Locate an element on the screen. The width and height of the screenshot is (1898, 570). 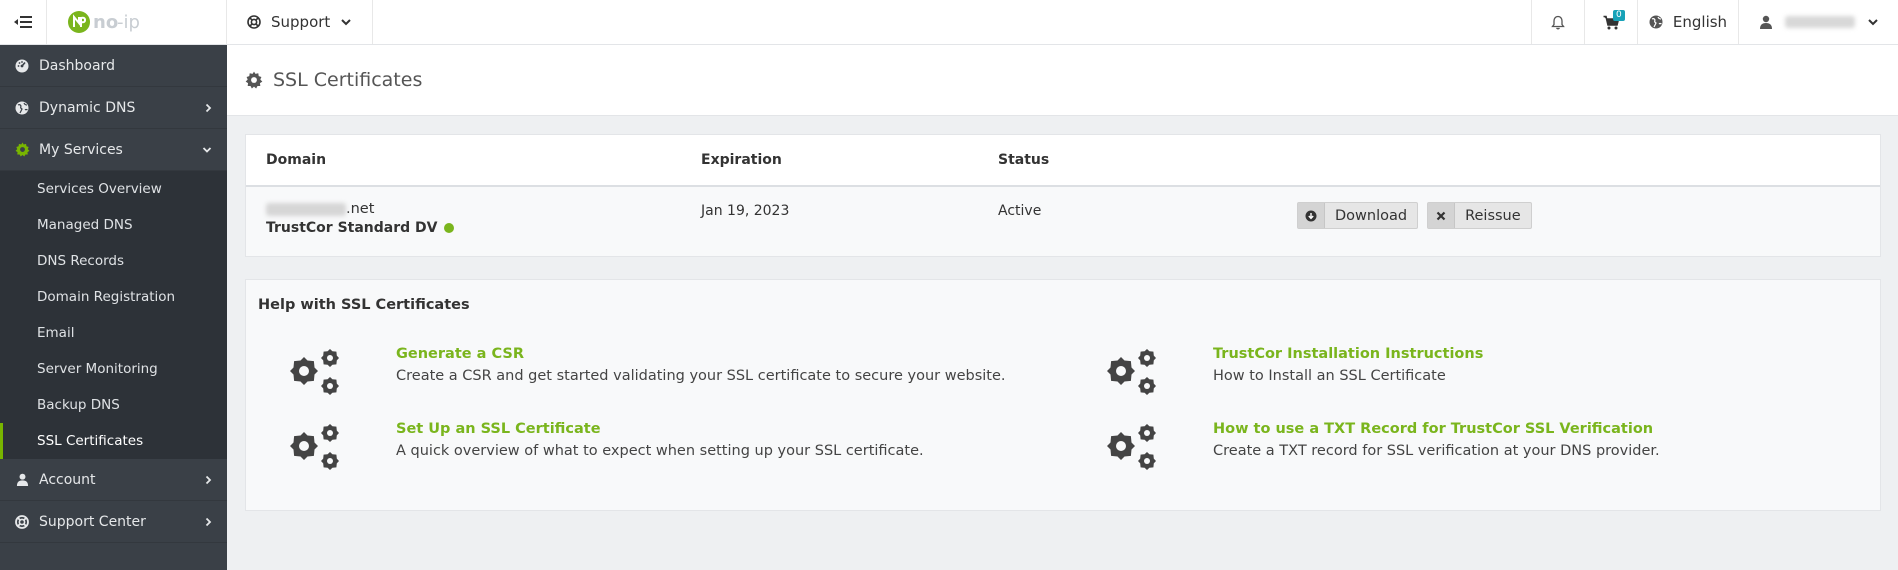
sidebar-subitem-managed-dns: Managed DNS is located at coordinates (113, 225).